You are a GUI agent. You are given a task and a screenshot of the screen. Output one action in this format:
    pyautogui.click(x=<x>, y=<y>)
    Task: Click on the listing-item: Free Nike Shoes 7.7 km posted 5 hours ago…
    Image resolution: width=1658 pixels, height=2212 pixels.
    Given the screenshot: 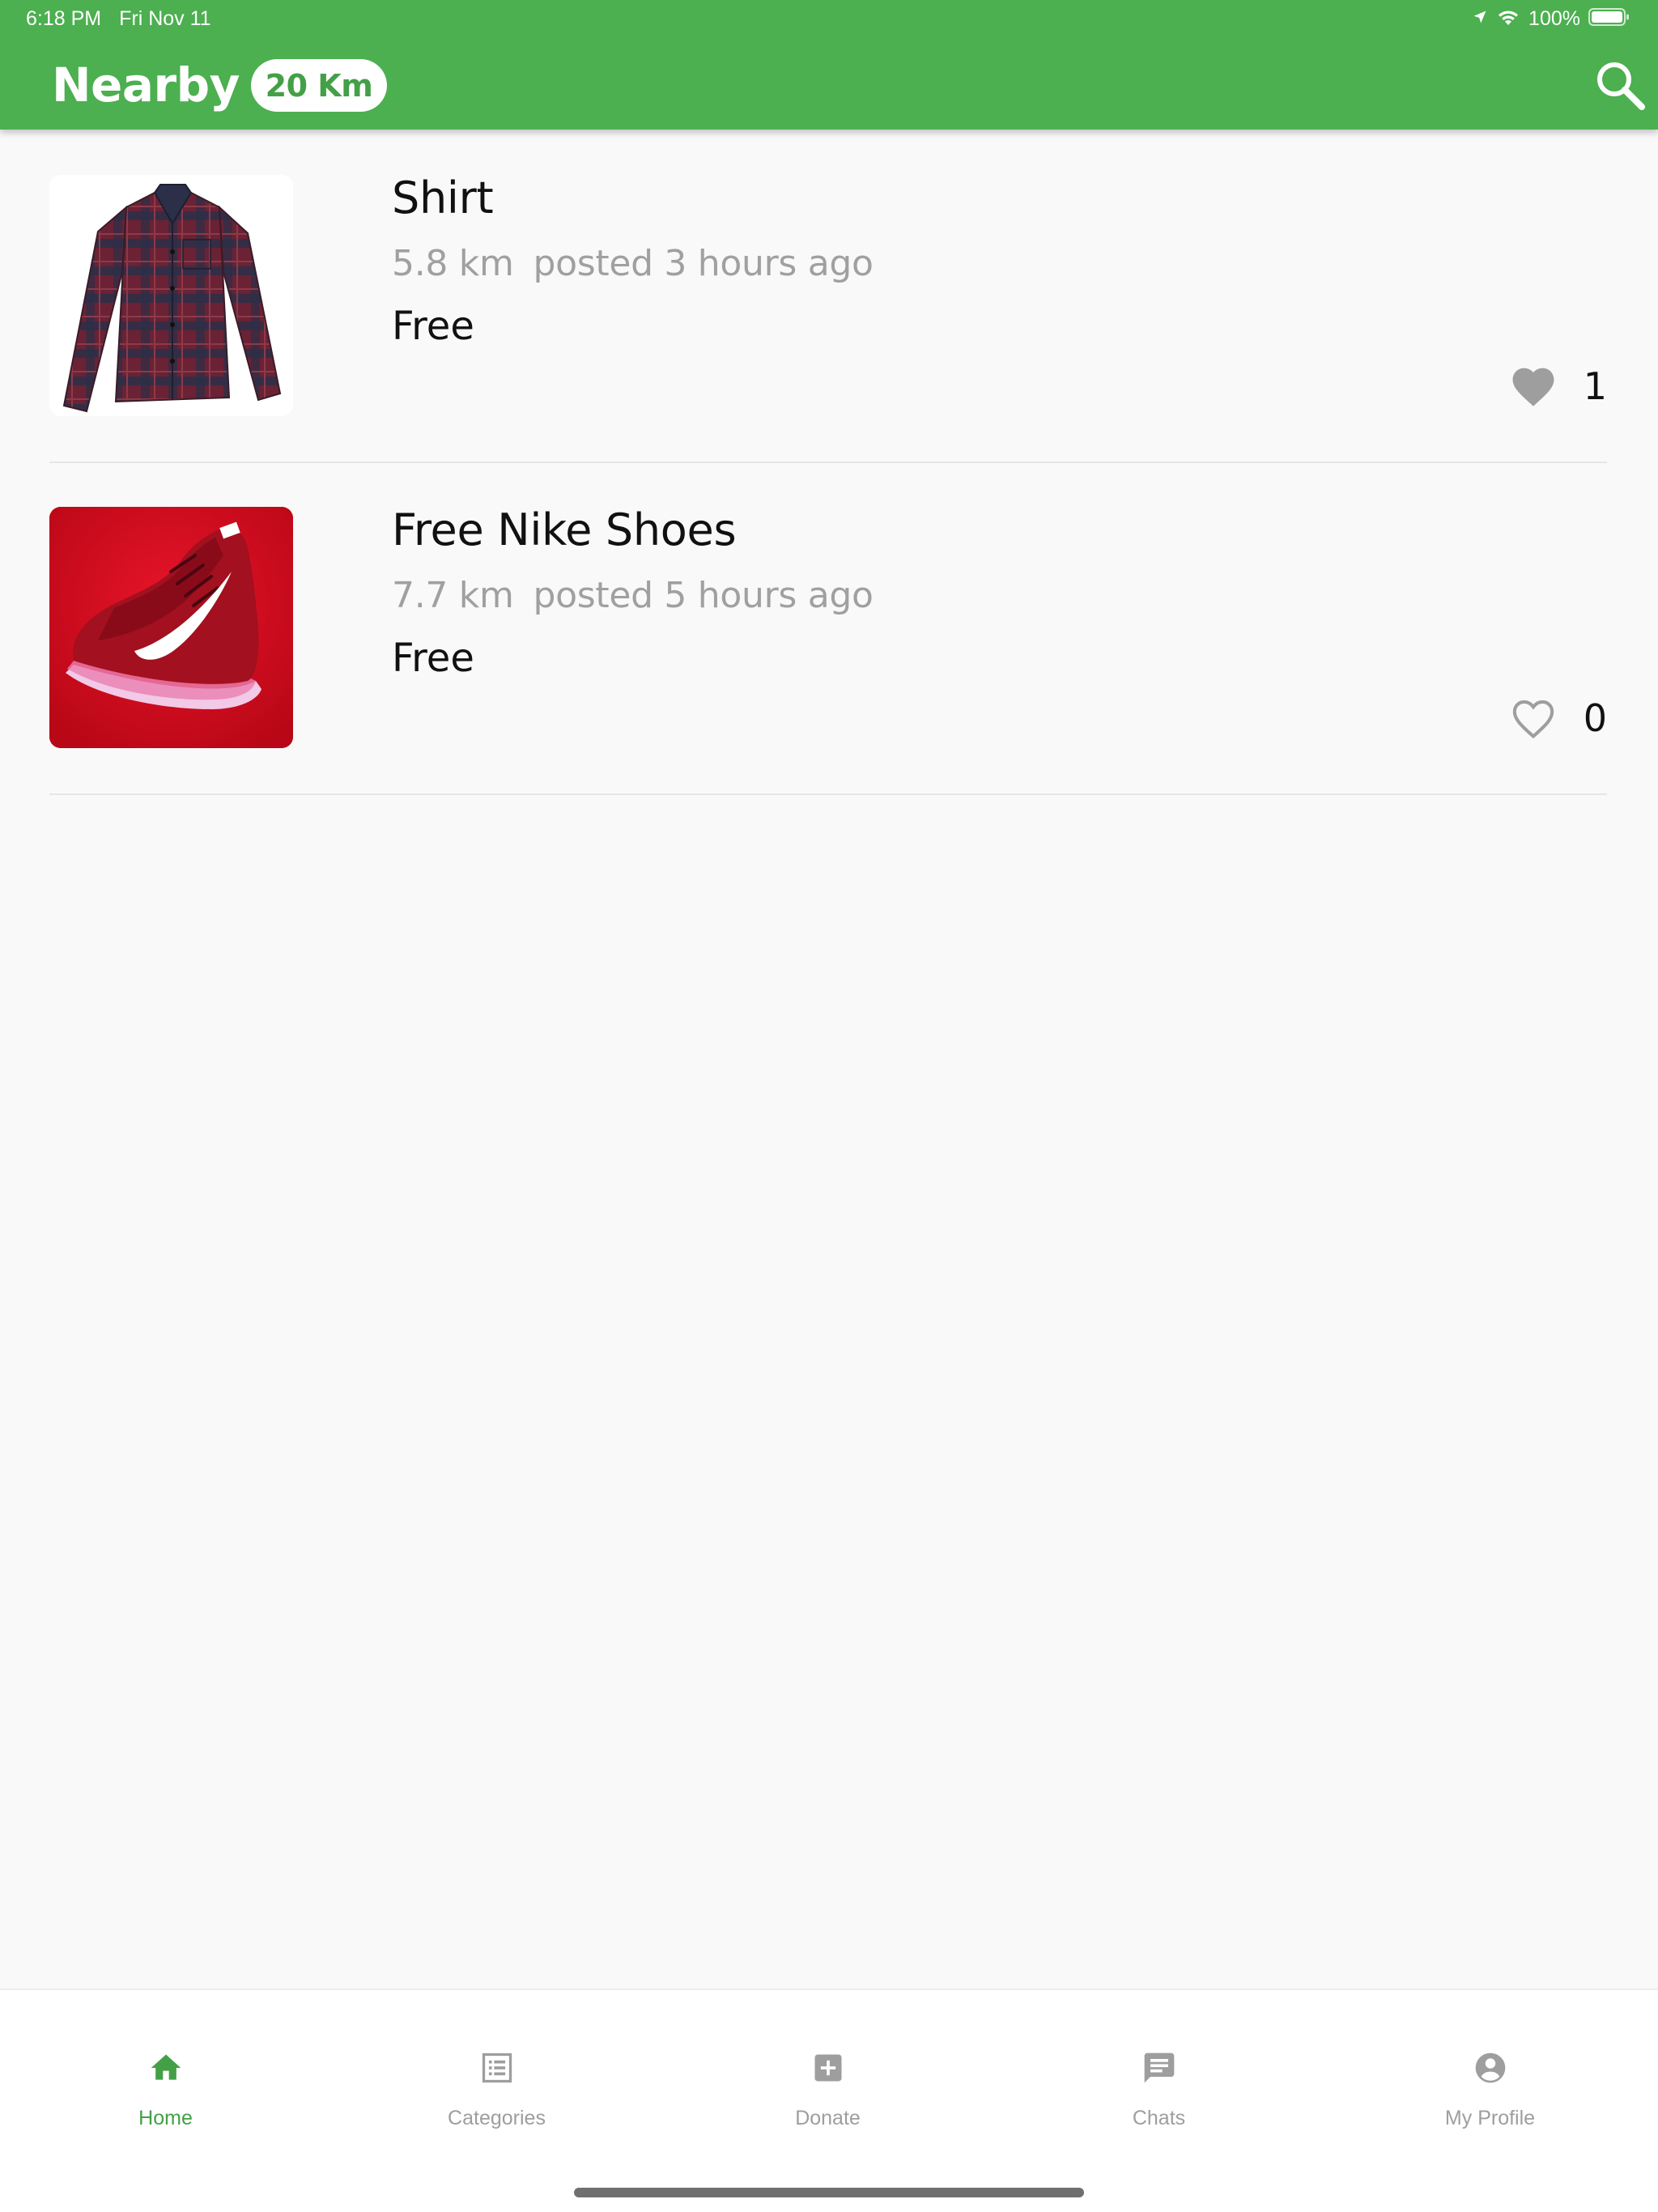 What is the action you would take?
    pyautogui.click(x=828, y=629)
    